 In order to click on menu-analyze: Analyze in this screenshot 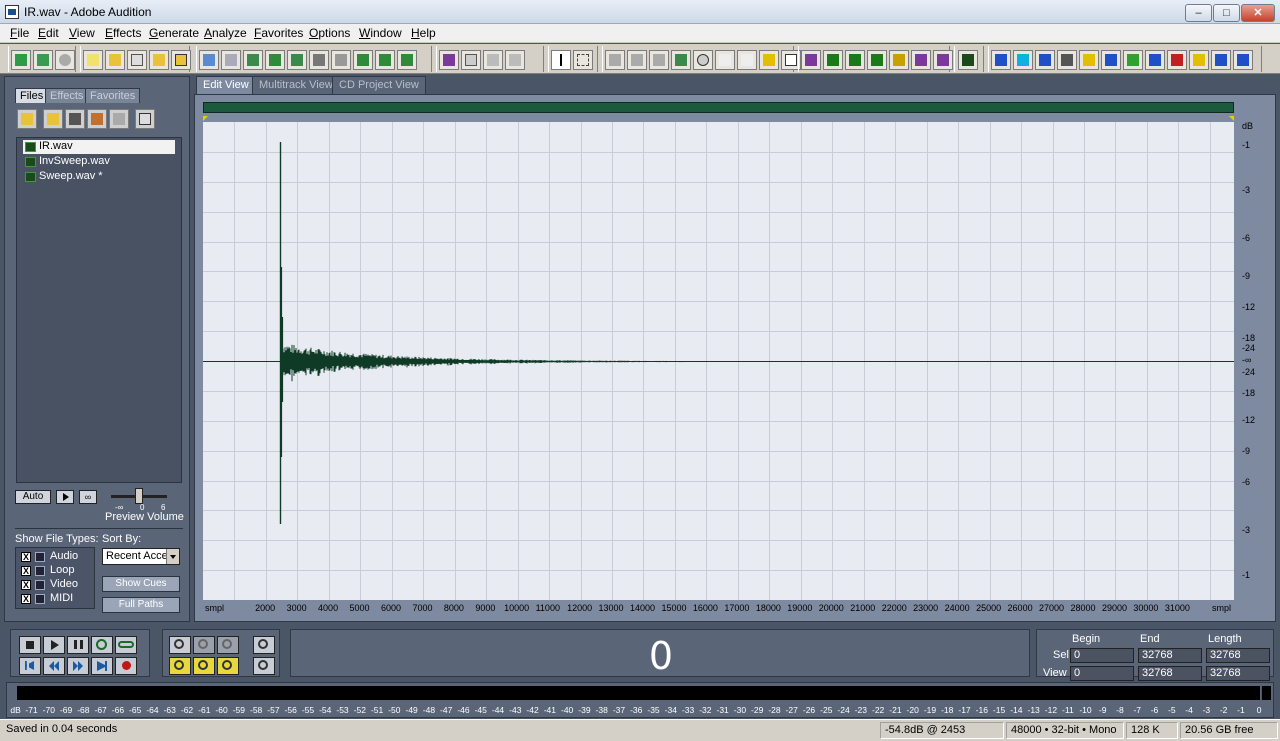, I will do `click(225, 33)`.